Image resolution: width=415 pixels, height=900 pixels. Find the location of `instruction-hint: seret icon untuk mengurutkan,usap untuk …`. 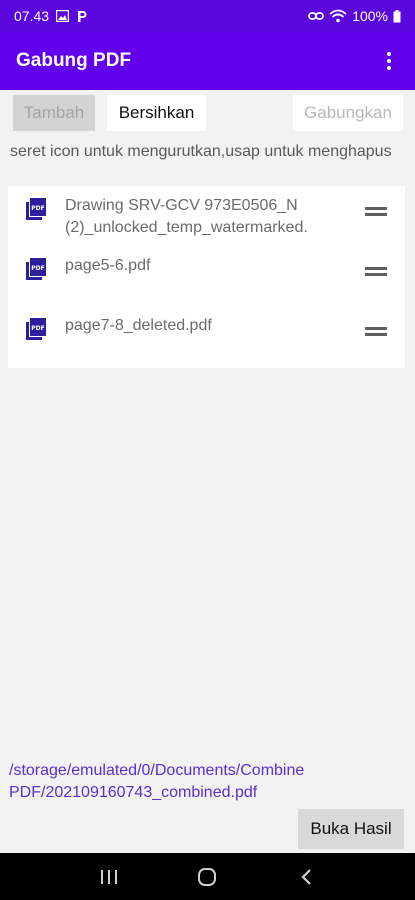

instruction-hint: seret icon untuk mengurutkan,usap untuk … is located at coordinates (201, 151).